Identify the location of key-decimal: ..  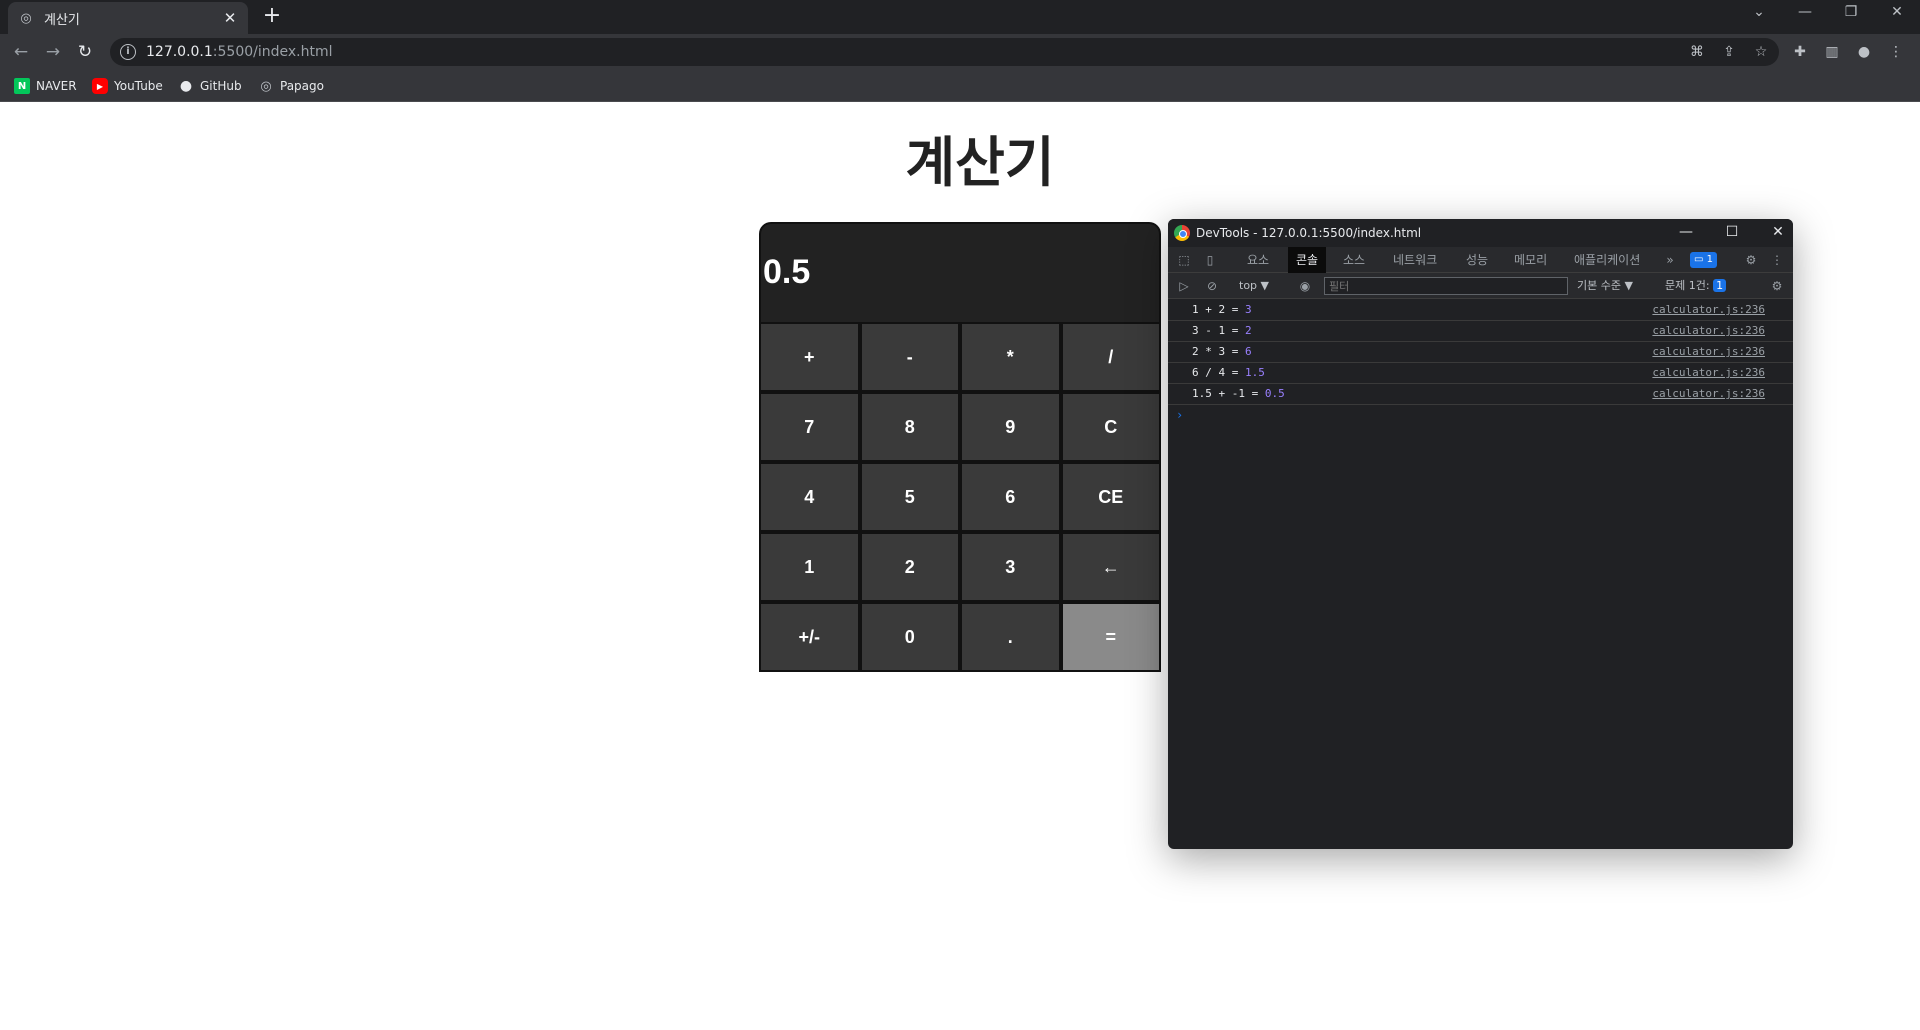
(1010, 637).